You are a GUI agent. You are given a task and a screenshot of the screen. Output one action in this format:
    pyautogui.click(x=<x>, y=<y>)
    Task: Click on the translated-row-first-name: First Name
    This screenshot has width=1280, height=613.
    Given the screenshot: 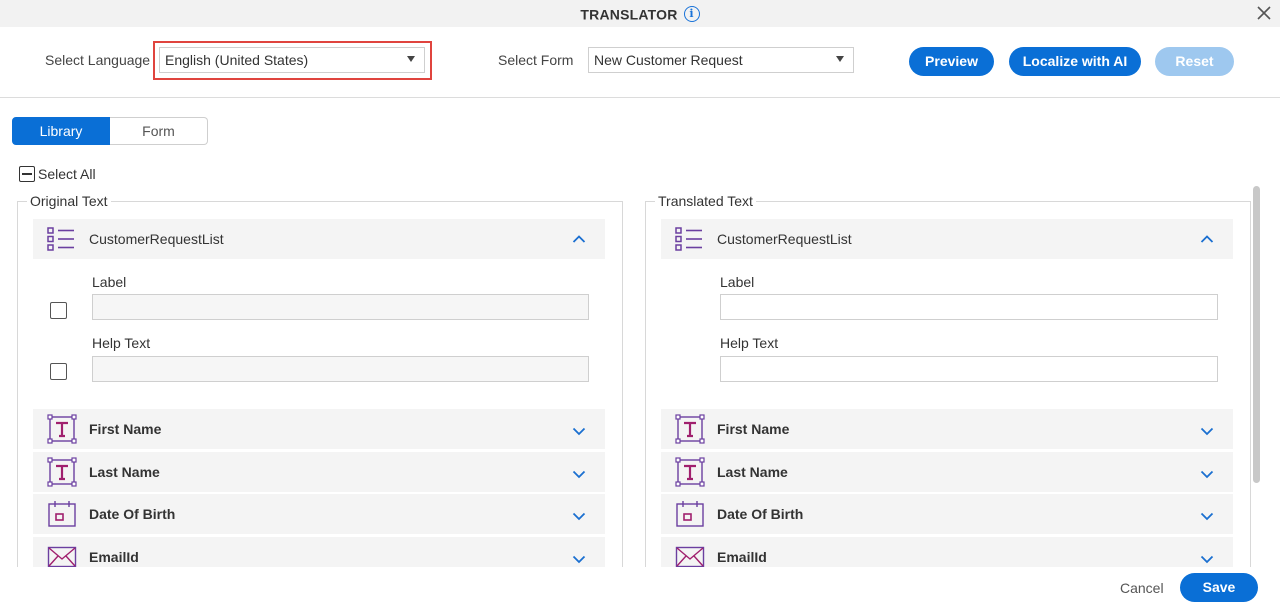 What is the action you would take?
    pyautogui.click(x=947, y=429)
    